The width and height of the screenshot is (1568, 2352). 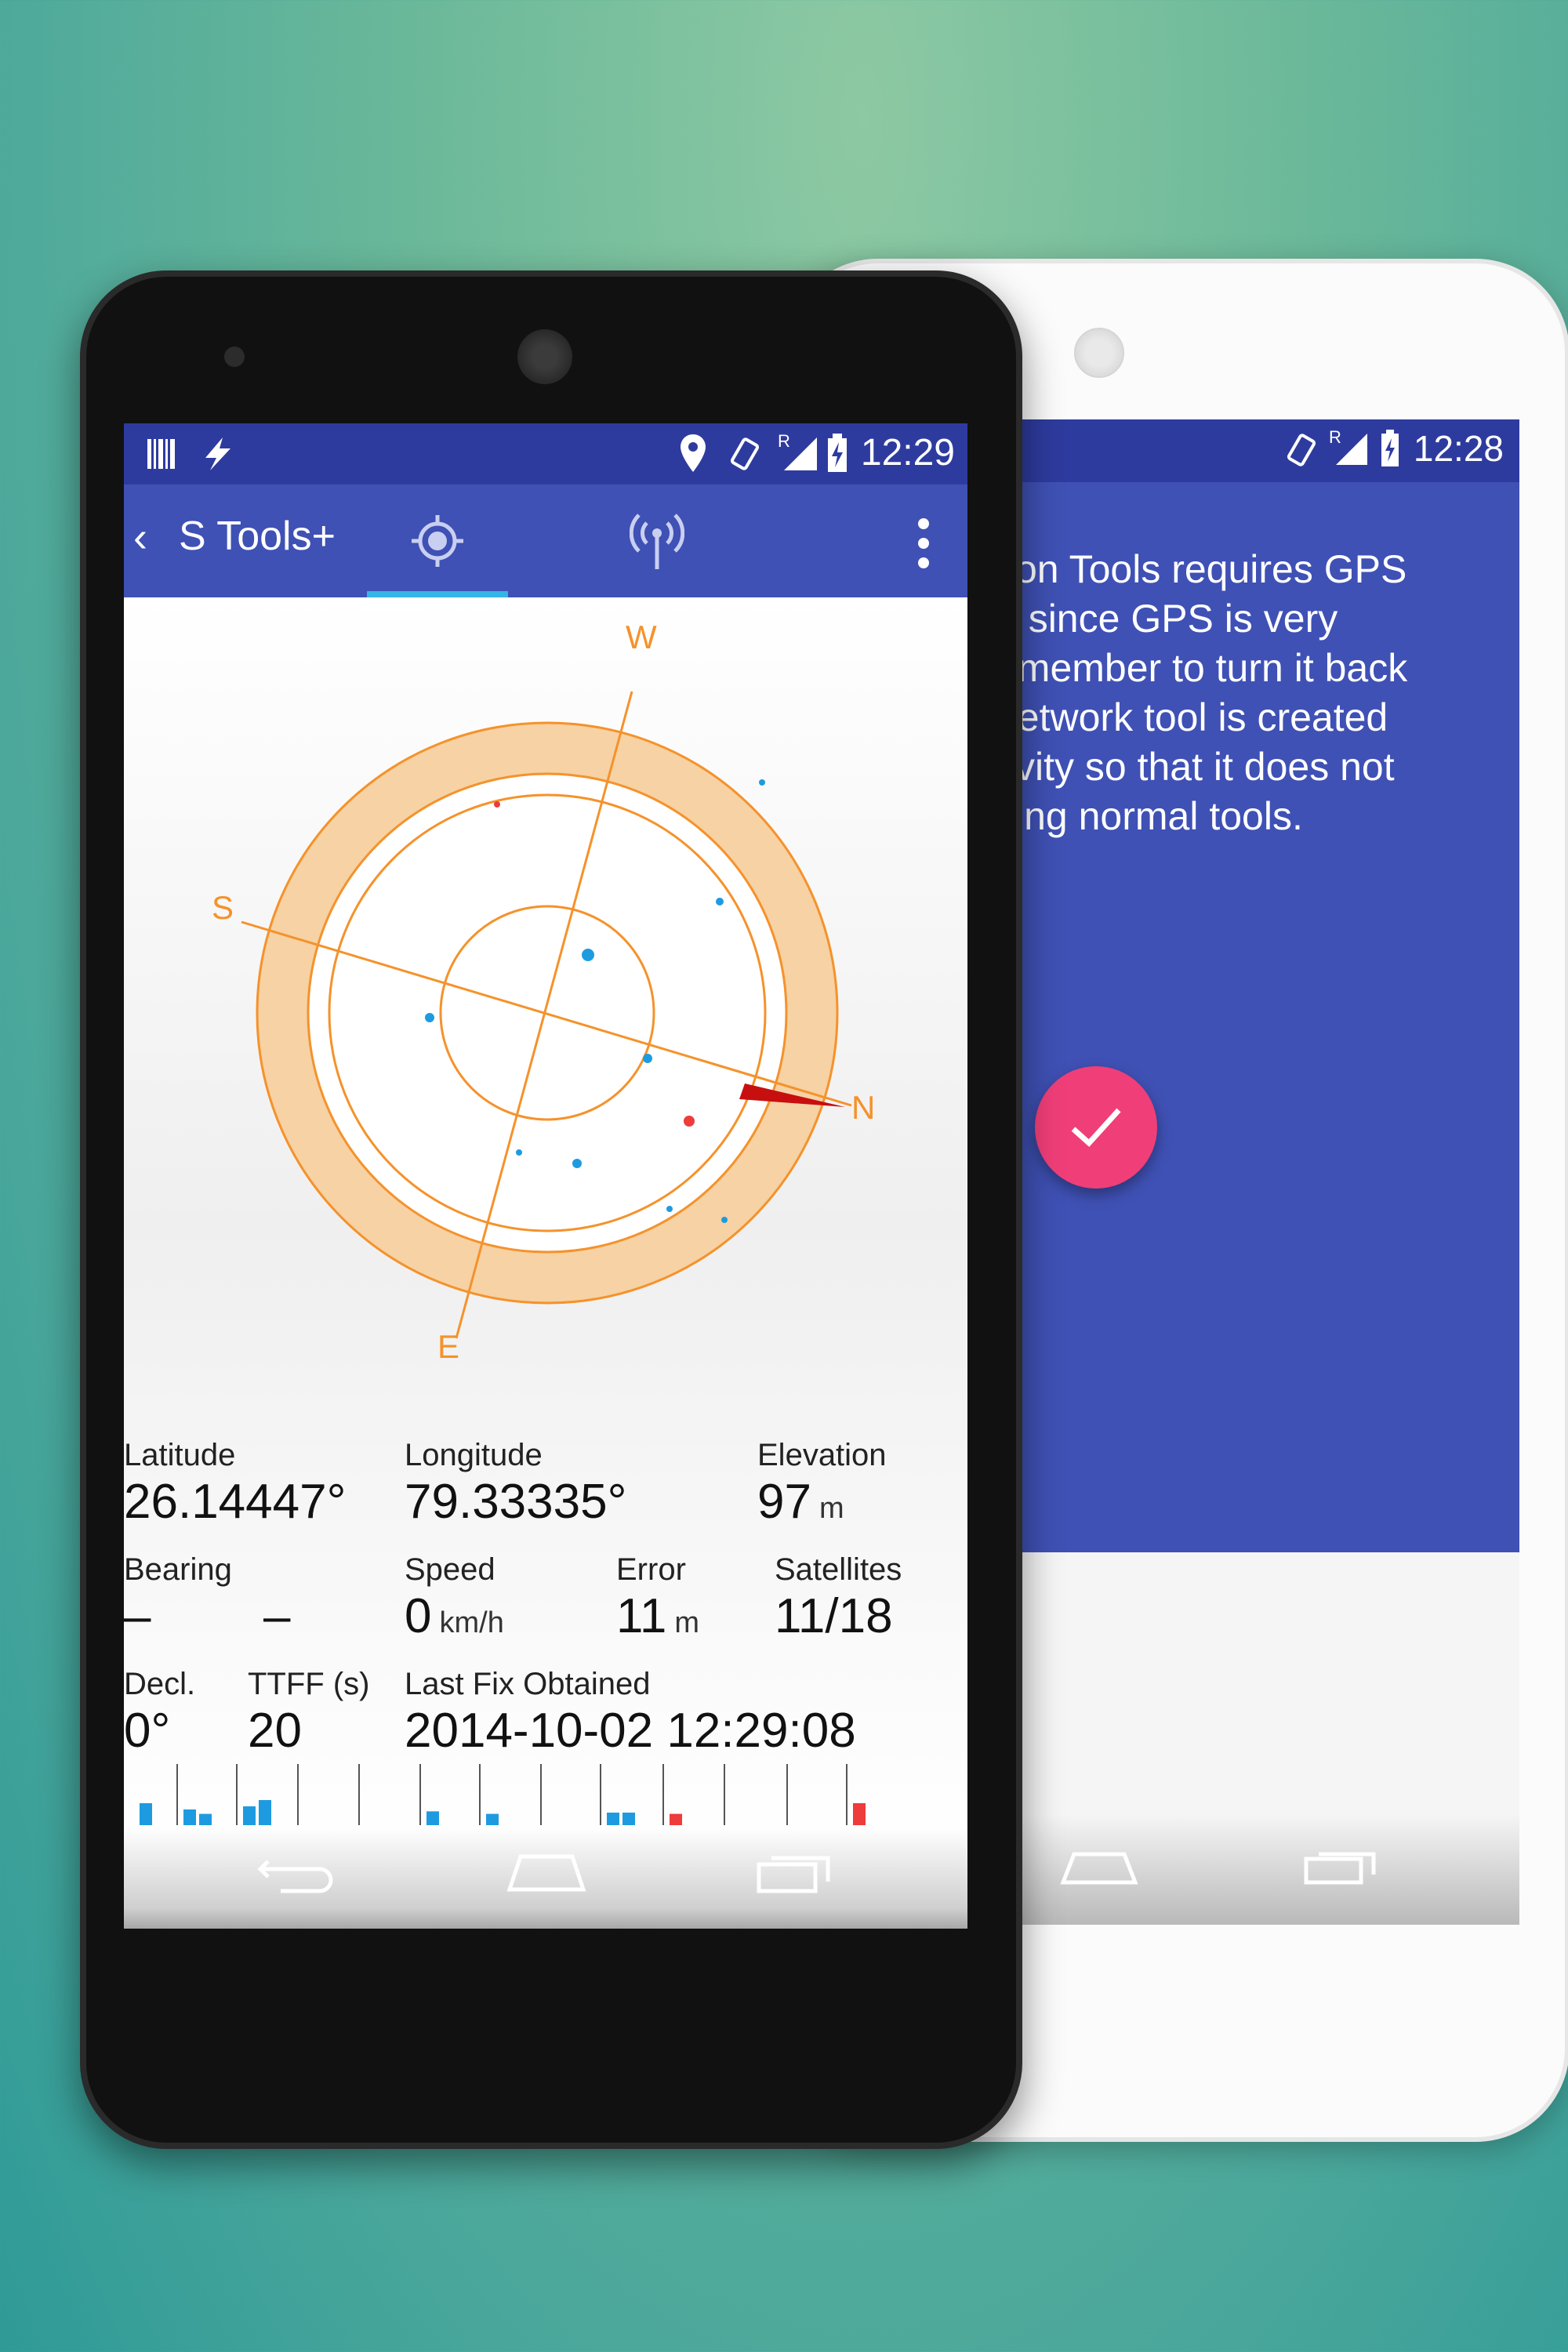 What do you see at coordinates (161, 454) in the screenshot?
I see `barcode-icon` at bounding box center [161, 454].